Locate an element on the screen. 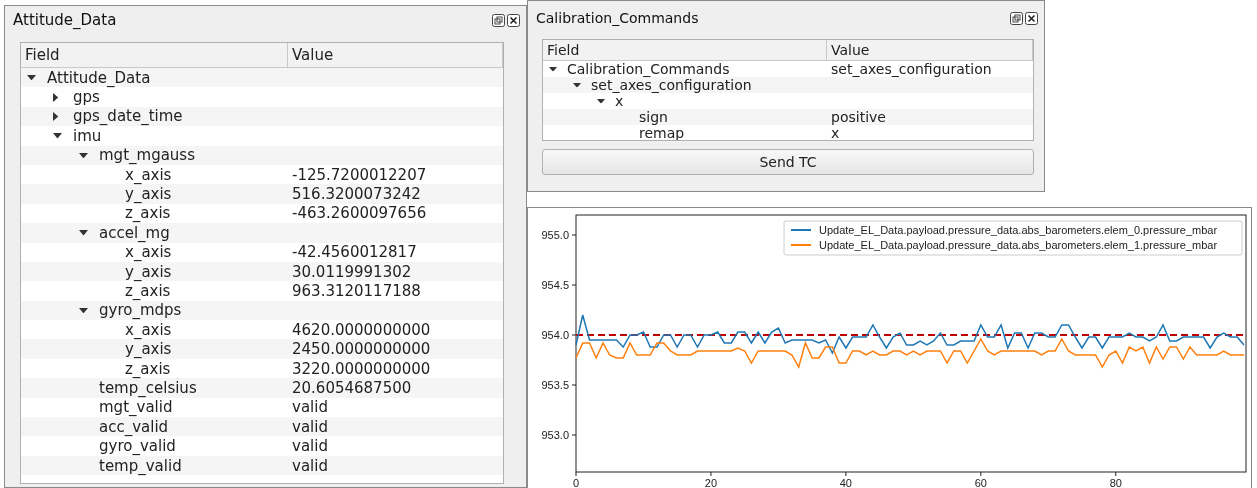  field-name: x is located at coordinates (619, 101).